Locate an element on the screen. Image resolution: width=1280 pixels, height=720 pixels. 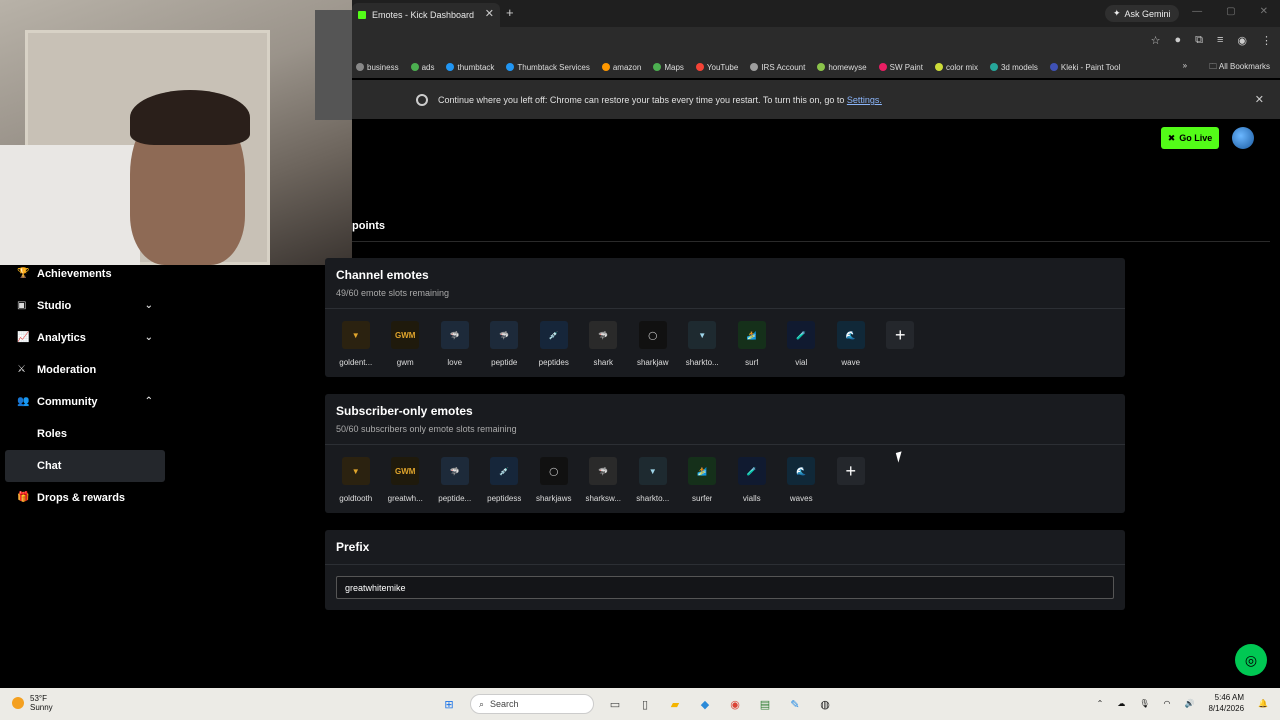
window-close-icon: ✕ is located at coordinates (1264, 11).